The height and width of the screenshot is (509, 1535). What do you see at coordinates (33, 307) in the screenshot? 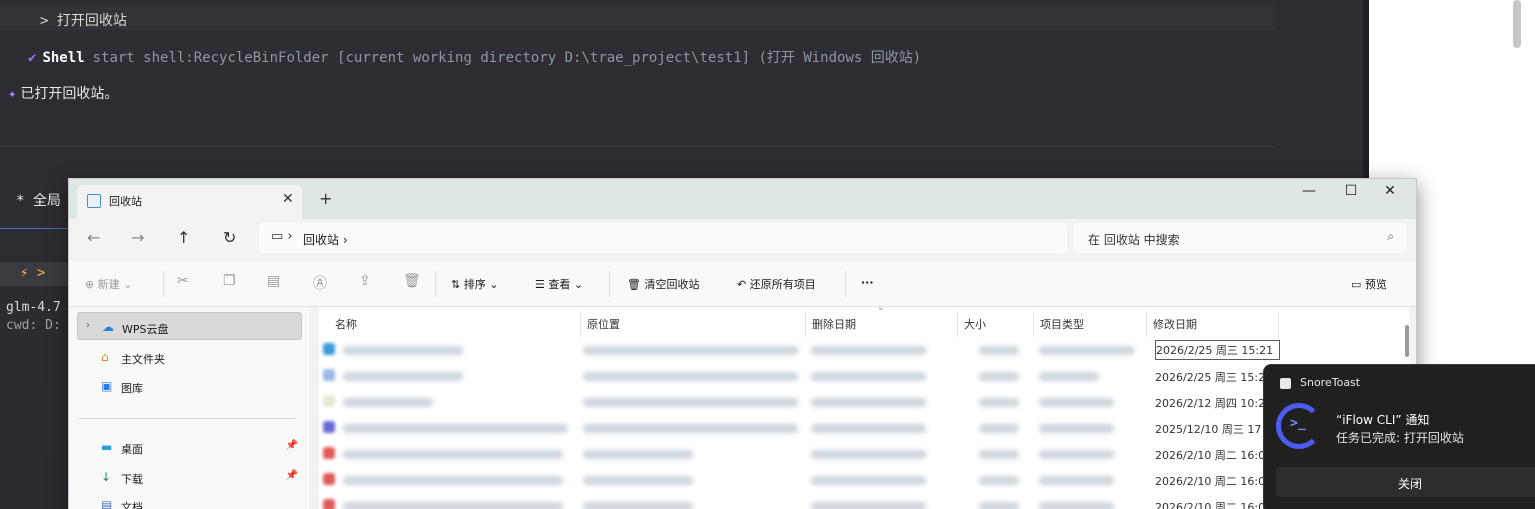
I see `model-label: glm-4.7` at bounding box center [33, 307].